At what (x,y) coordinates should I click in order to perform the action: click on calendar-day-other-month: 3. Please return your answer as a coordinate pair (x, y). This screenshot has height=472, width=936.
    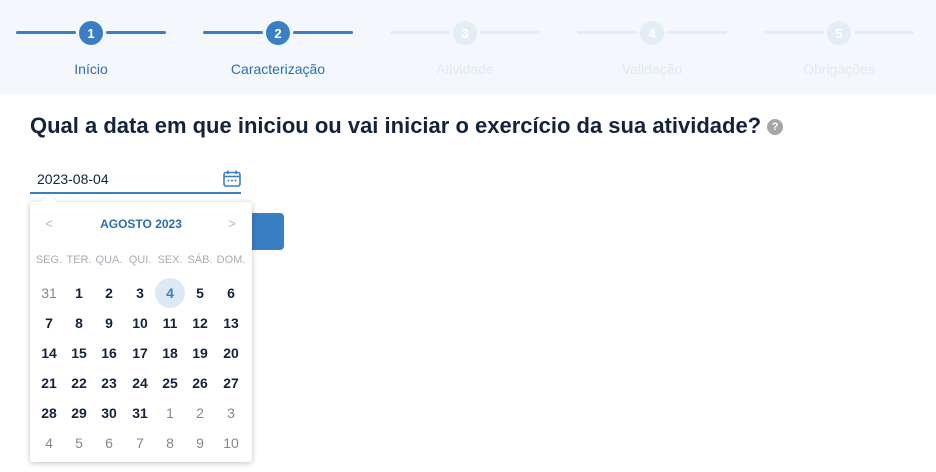
    Looking at the image, I should click on (231, 413).